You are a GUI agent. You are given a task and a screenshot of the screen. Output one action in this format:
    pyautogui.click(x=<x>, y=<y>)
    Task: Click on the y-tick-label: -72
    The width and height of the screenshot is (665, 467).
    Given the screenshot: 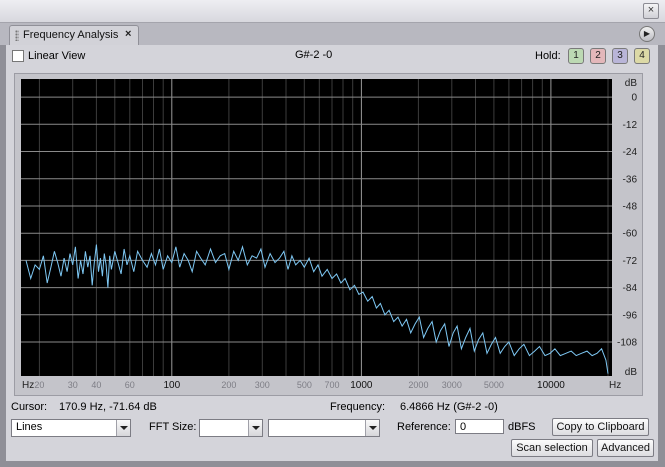 What is the action you would take?
    pyautogui.click(x=630, y=261)
    